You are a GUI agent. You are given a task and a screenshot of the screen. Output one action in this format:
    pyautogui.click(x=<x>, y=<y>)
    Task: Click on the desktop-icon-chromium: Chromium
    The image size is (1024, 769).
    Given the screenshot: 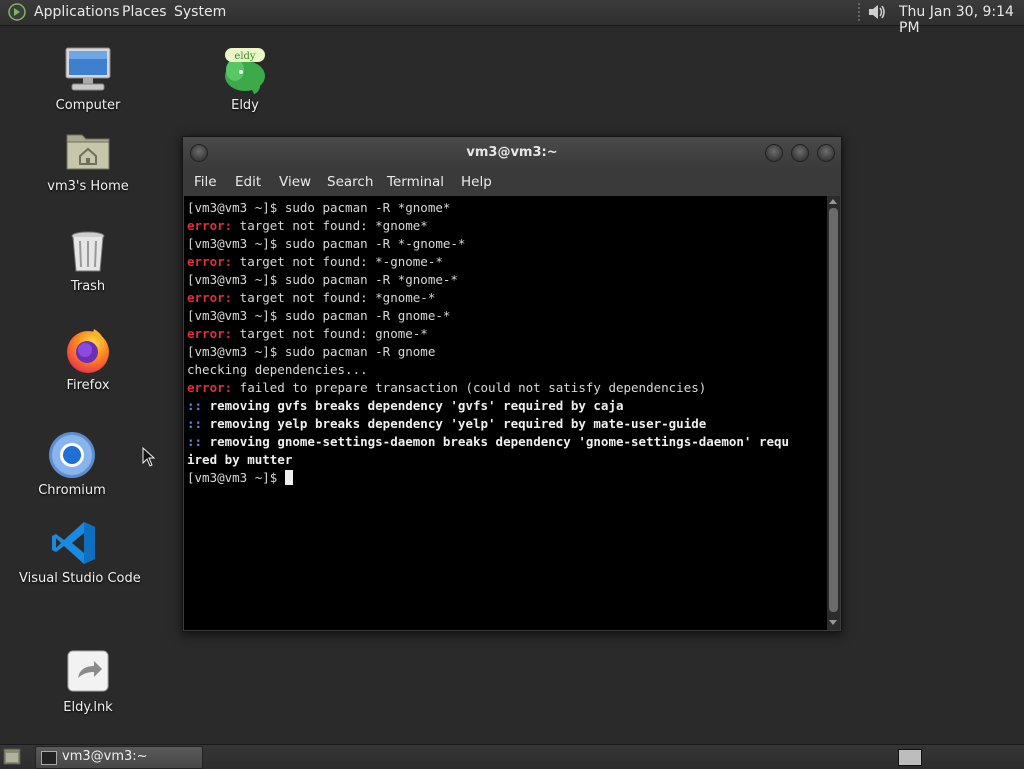 What is the action you would take?
    pyautogui.click(x=72, y=464)
    